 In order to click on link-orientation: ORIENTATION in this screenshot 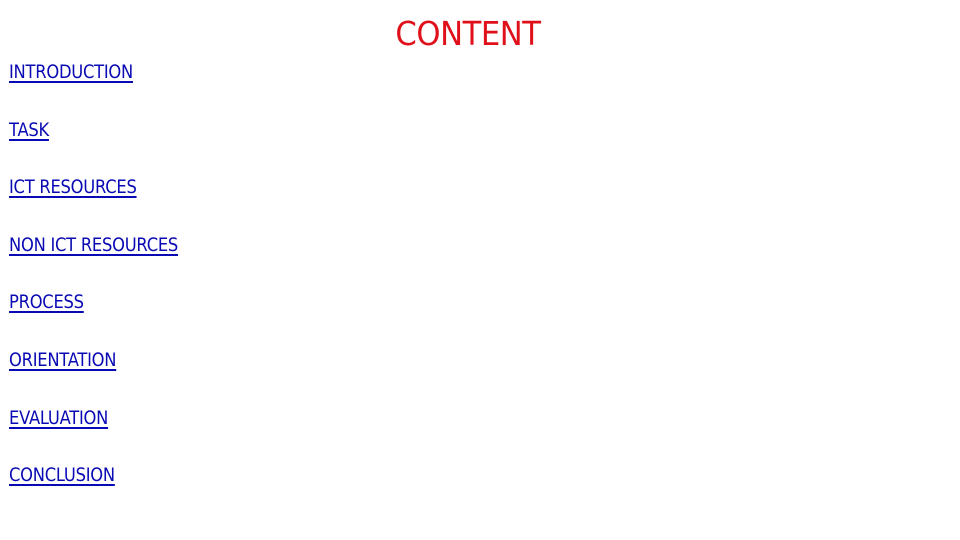, I will do `click(63, 360)`.